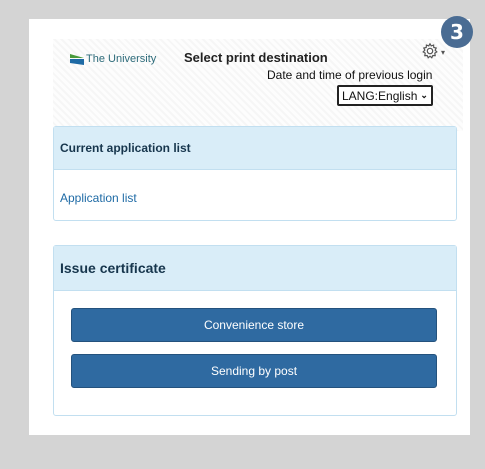 This screenshot has height=469, width=485. What do you see at coordinates (256, 57) in the screenshot?
I see `page-title: Select print destination` at bounding box center [256, 57].